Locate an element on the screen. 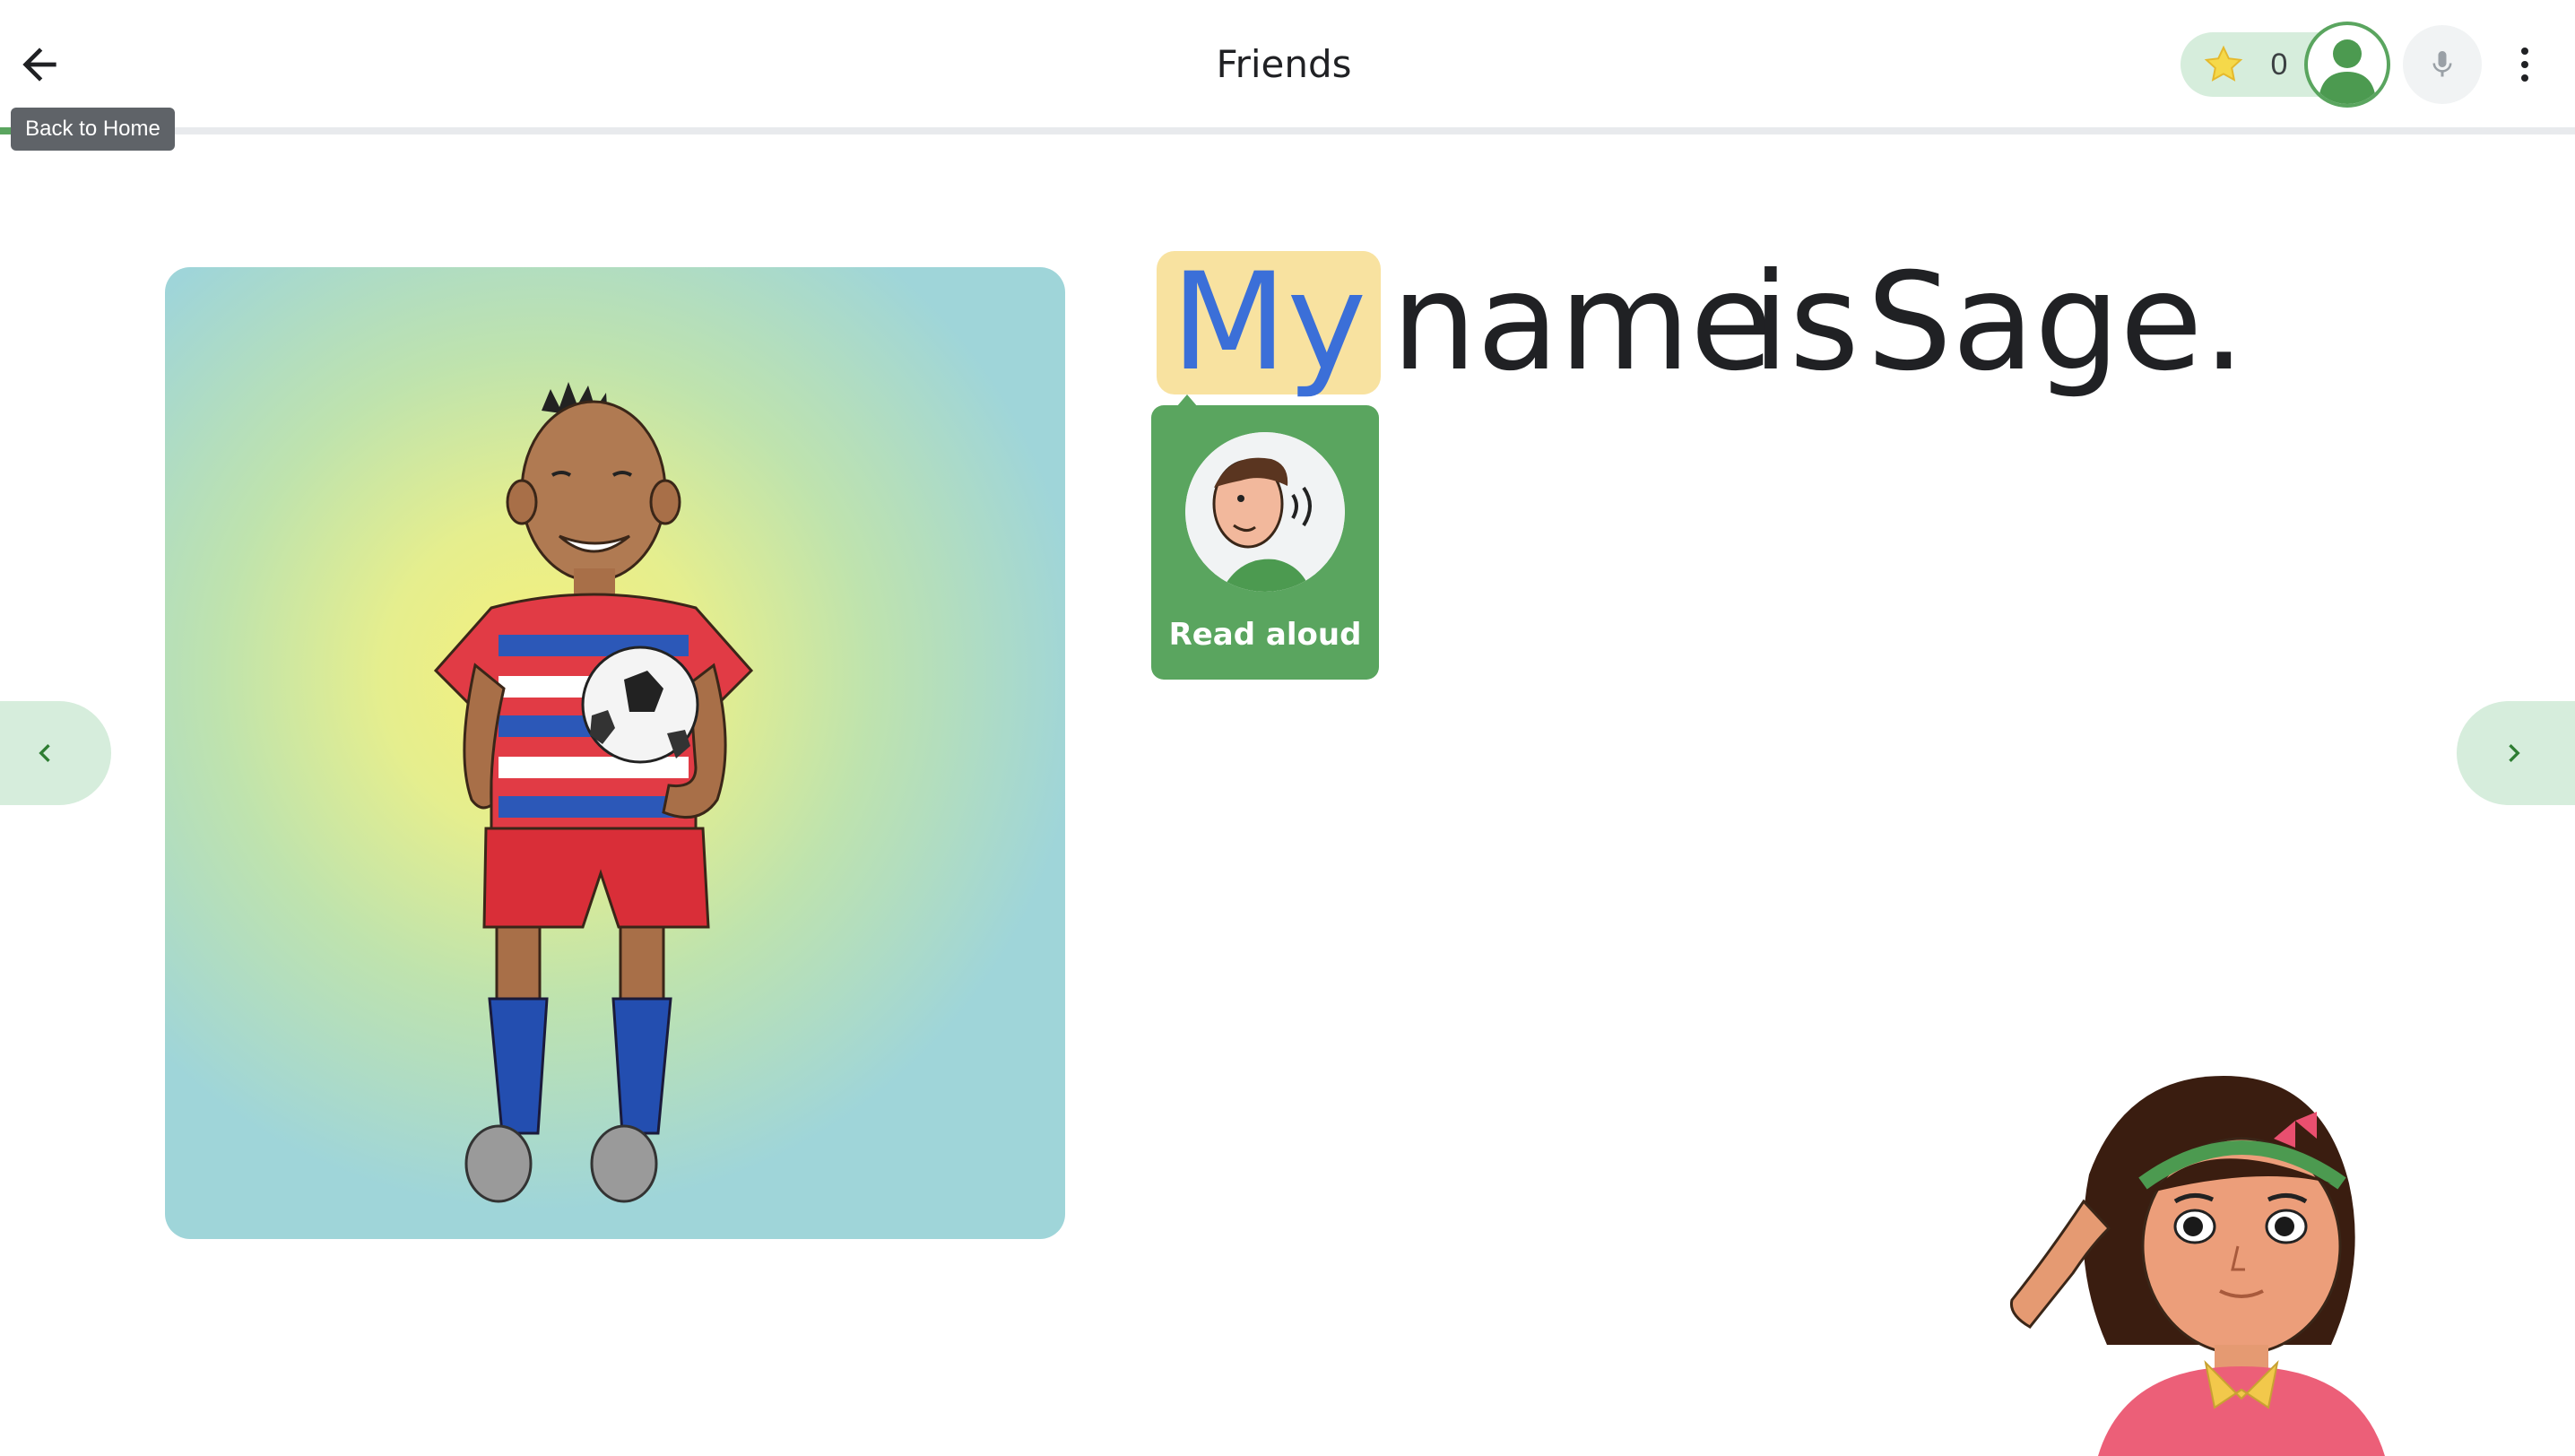 This screenshot has height=1456, width=2575. next-page-button is located at coordinates (2516, 753).